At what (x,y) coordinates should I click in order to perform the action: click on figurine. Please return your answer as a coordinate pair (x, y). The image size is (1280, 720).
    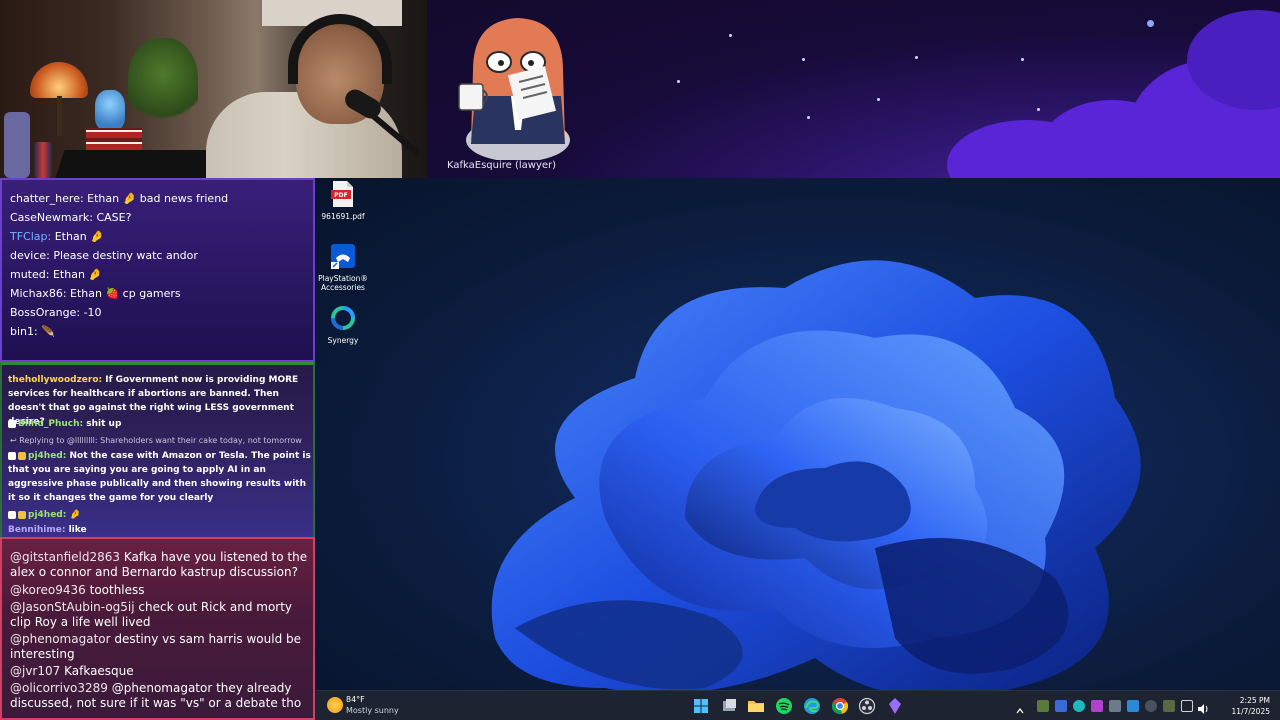
    Looking at the image, I should click on (110, 110).